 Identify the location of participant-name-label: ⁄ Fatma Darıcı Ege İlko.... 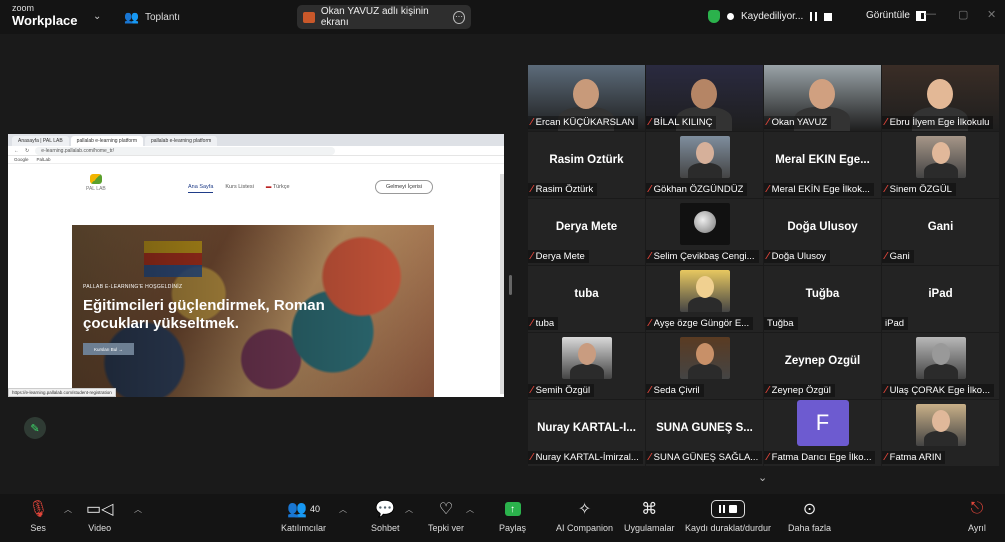
(820, 457).